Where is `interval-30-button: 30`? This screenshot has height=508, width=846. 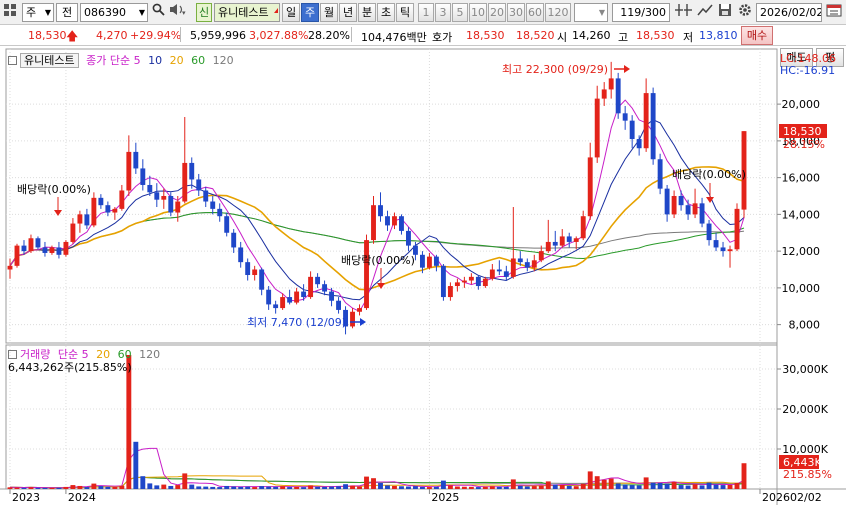 interval-30-button: 30 is located at coordinates (516, 12).